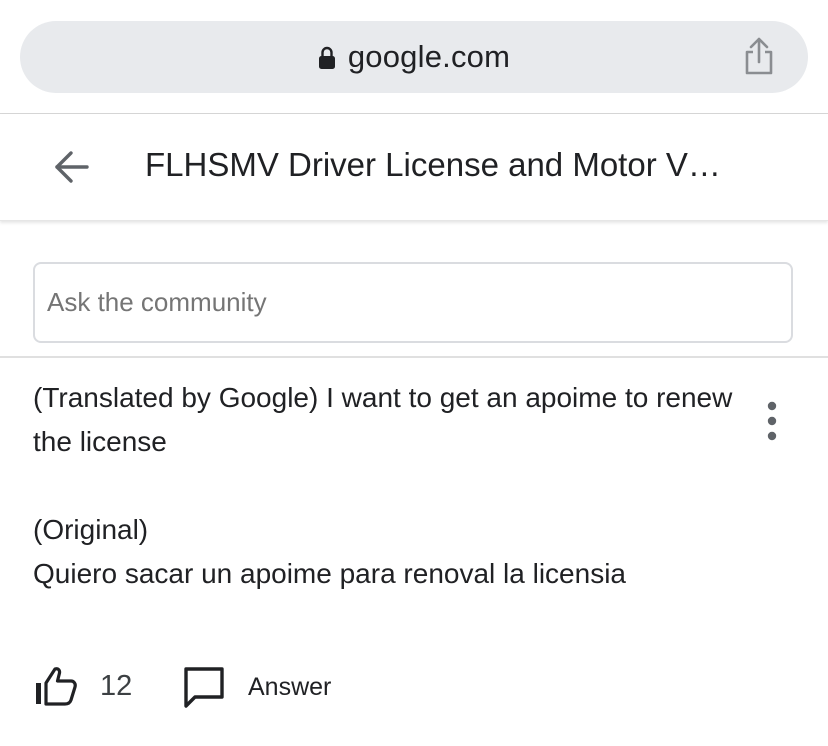 Image resolution: width=828 pixels, height=746 pixels. I want to click on thumb-up-icon, so click(56, 686).